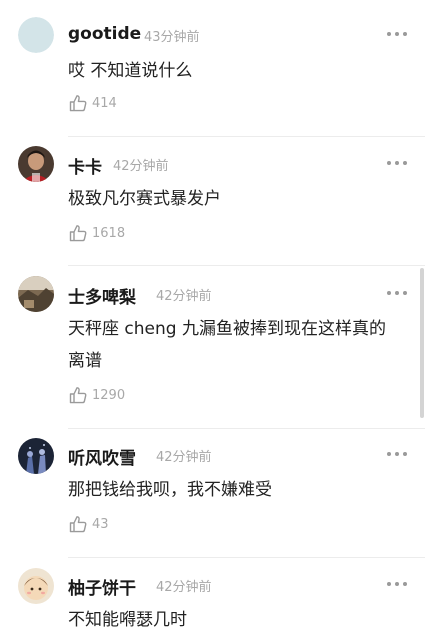 The width and height of the screenshot is (425, 640). Describe the element at coordinates (172, 37) in the screenshot. I see `comment-timestamp: 43分钟前` at that location.